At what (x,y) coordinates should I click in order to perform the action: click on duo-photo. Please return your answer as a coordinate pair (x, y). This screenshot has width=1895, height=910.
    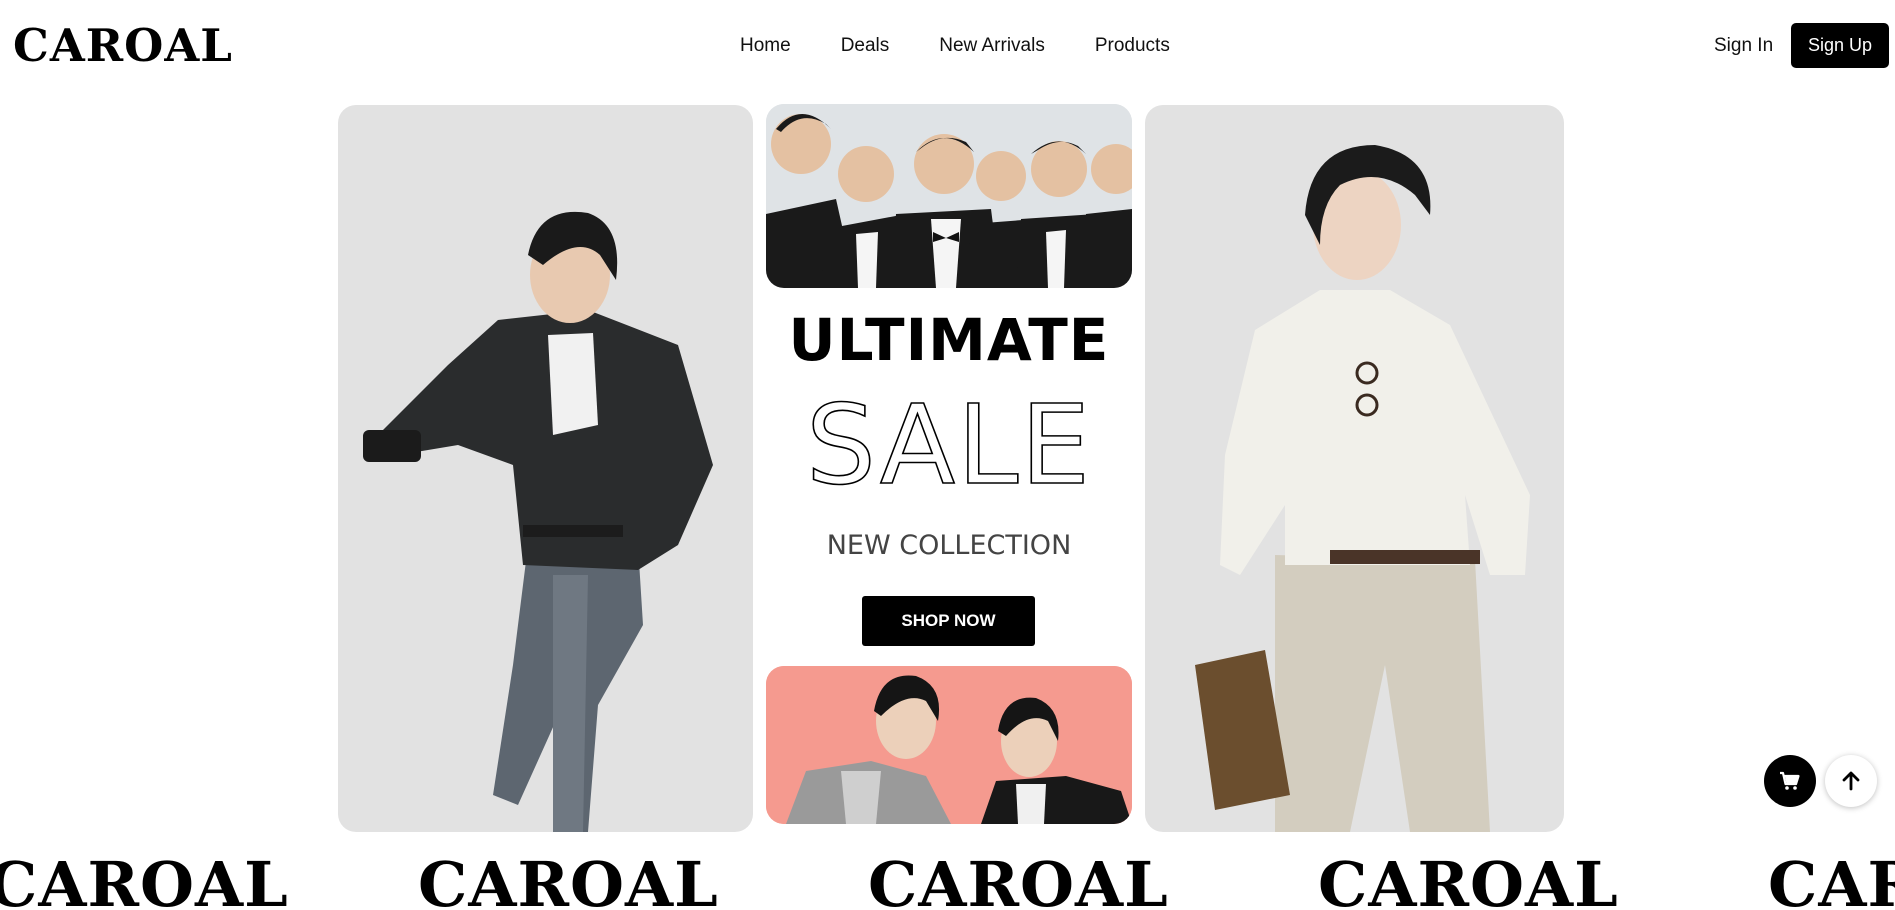
    Looking at the image, I should click on (949, 745).